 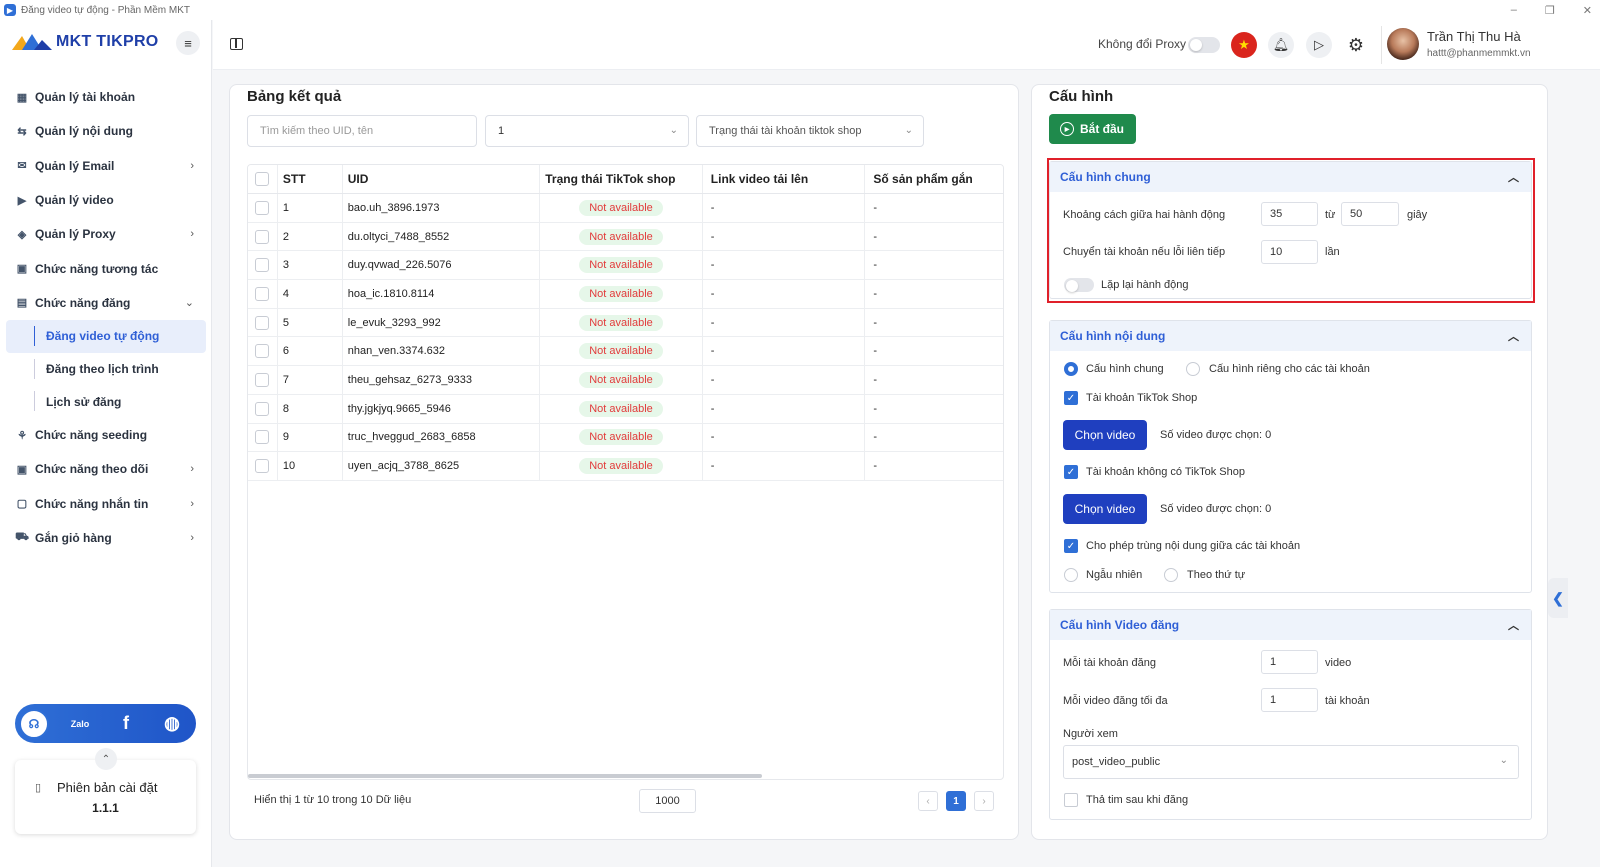 I want to click on sidebar-item-seeding: ⚘ Chức năng seeding, so click(x=106, y=435).